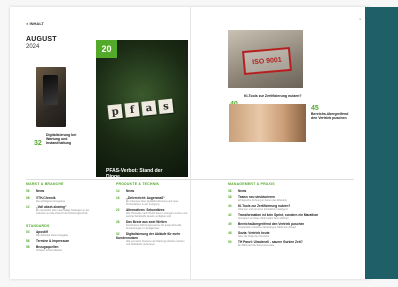  Describe the element at coordinates (28, 198) in the screenshot. I see `toc-num: 08` at that location.